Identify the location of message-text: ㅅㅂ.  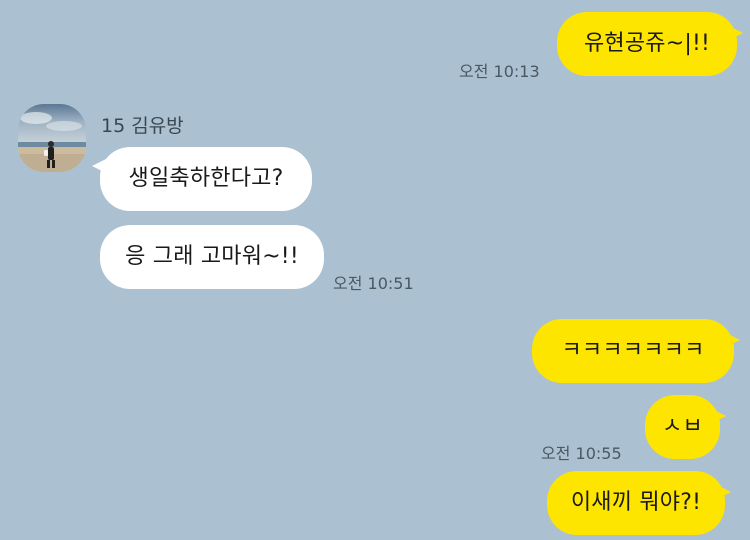
(682, 426).